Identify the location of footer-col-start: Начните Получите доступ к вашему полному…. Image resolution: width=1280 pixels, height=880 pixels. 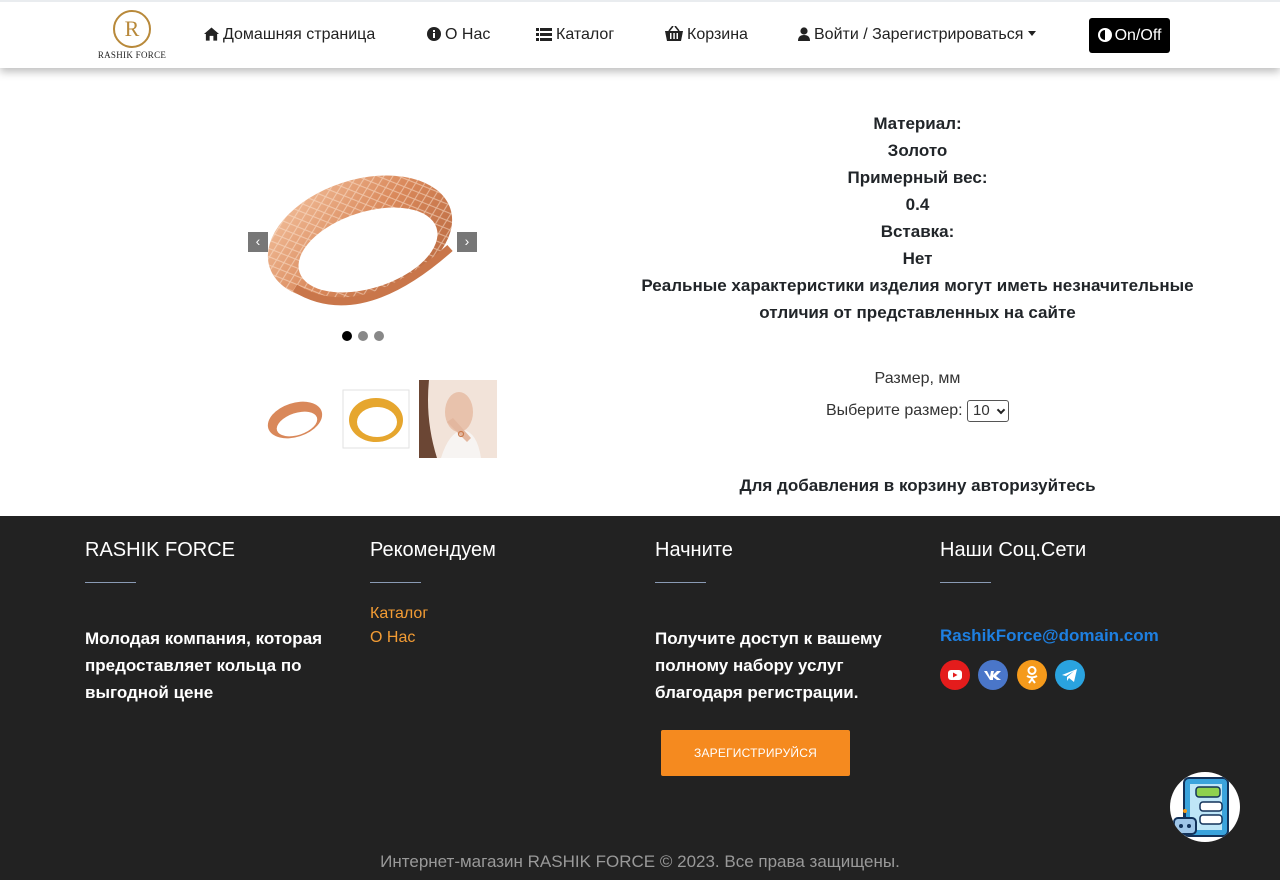
(790, 622).